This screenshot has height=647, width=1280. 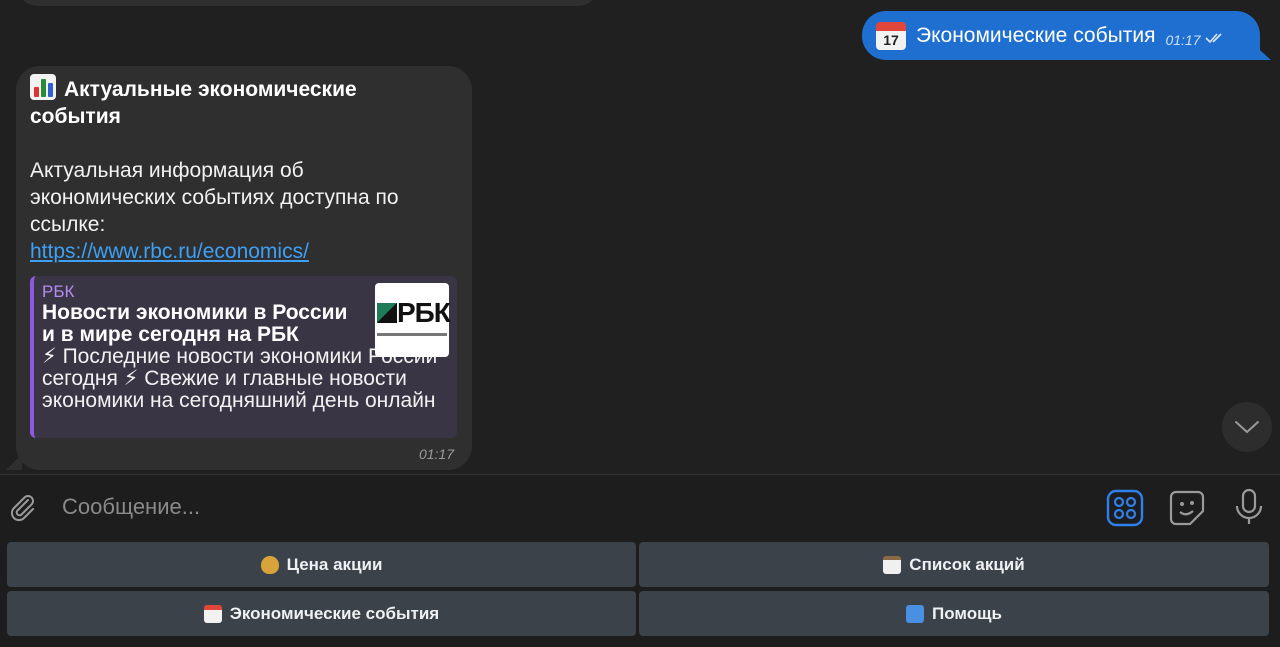 I want to click on scroll-down-button, so click(x=1247, y=427).